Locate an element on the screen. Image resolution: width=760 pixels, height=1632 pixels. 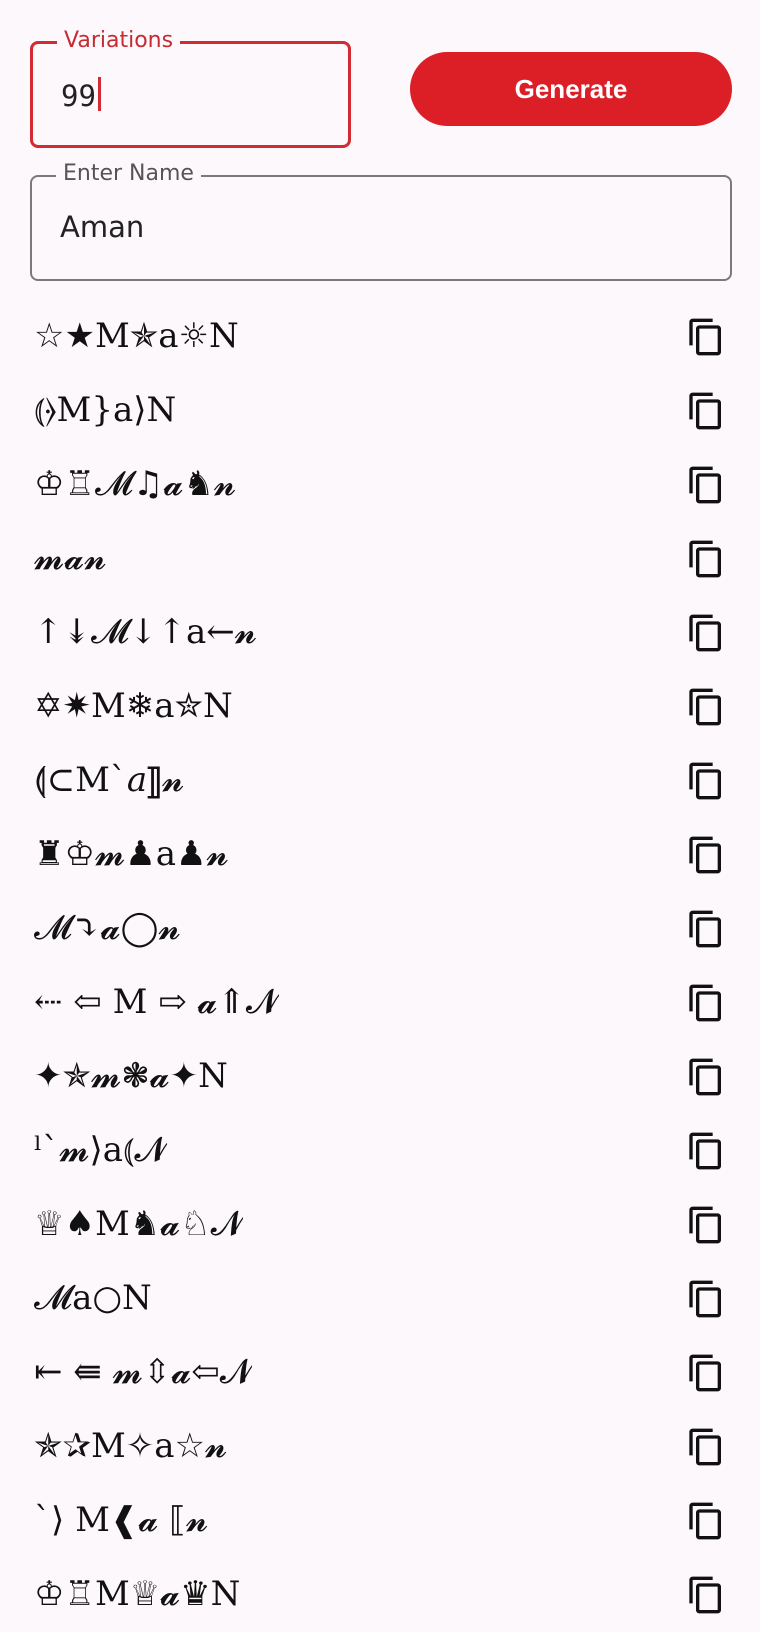
result-text: ✡✷M❄a✮N is located at coordinates (133, 706).